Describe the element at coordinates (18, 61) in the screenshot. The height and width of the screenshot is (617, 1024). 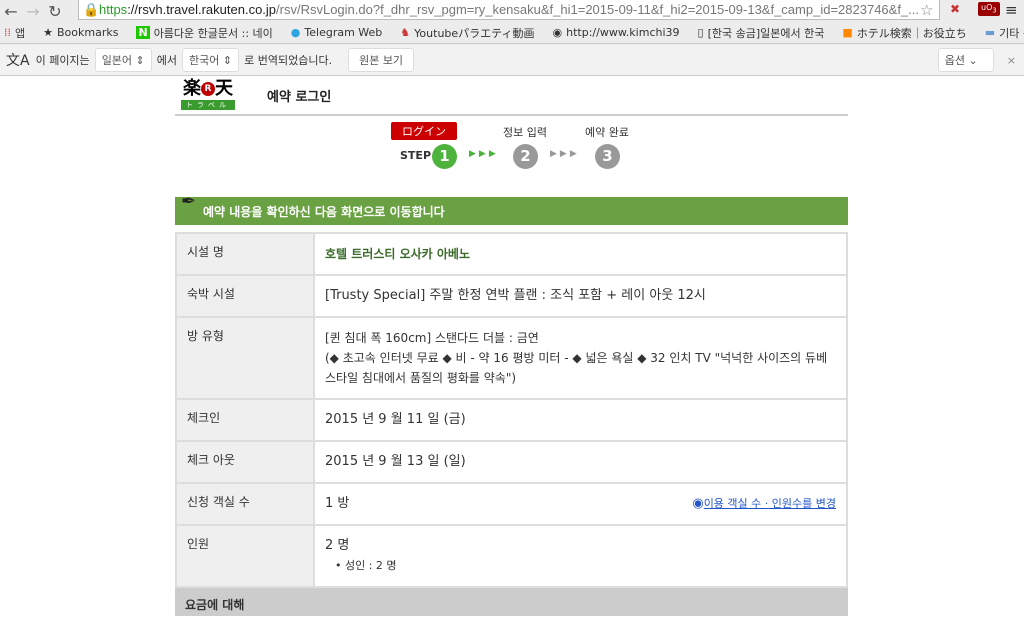
I see `translate-icon: 文A` at that location.